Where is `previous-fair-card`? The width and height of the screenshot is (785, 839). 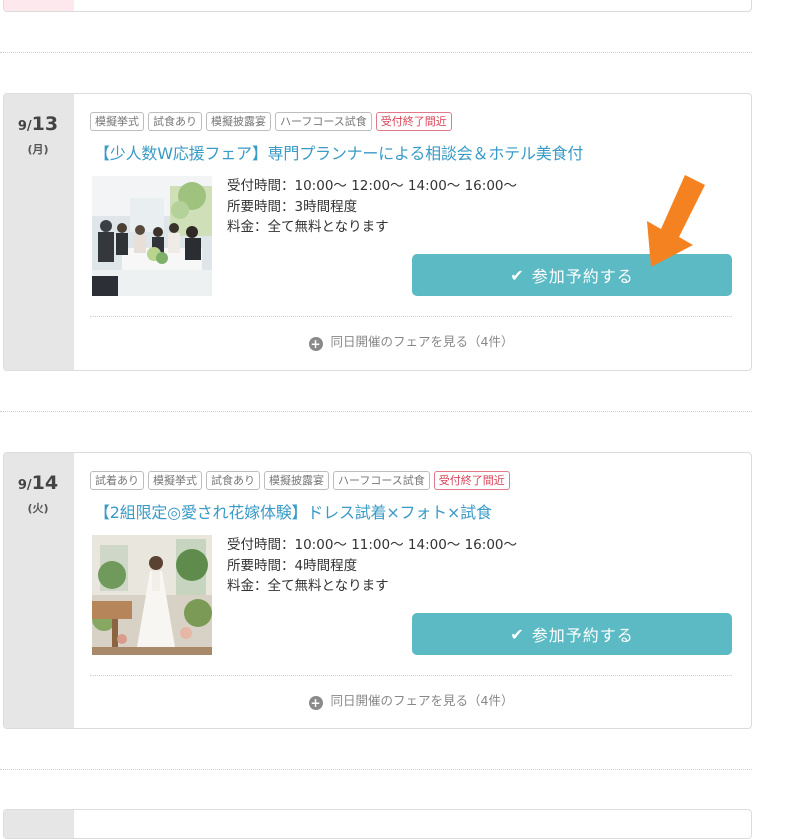
previous-fair-card is located at coordinates (377, 6).